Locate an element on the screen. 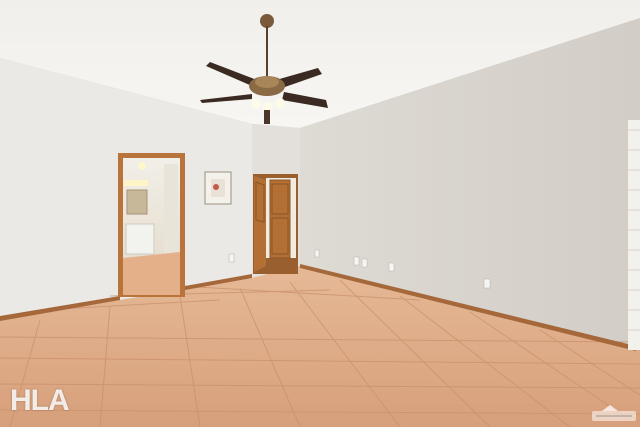  back-doorway is located at coordinates (275, 224).